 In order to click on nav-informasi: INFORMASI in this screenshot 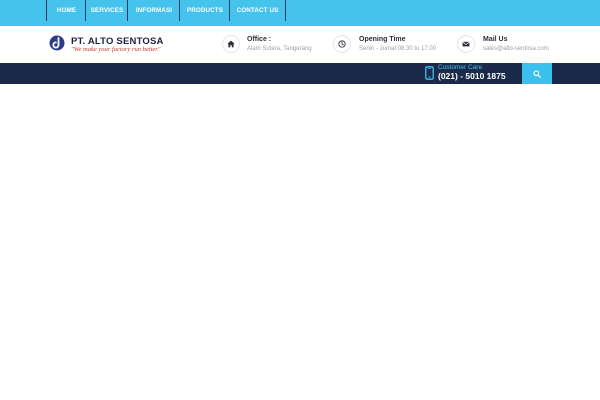, I will do `click(153, 10)`.